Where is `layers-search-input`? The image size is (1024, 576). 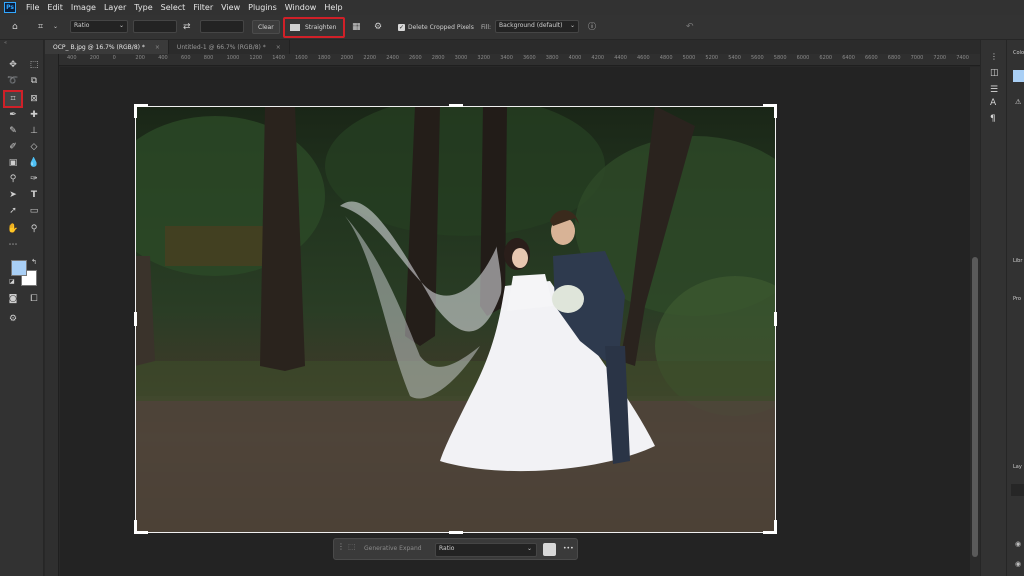 layers-search-input is located at coordinates (1017, 490).